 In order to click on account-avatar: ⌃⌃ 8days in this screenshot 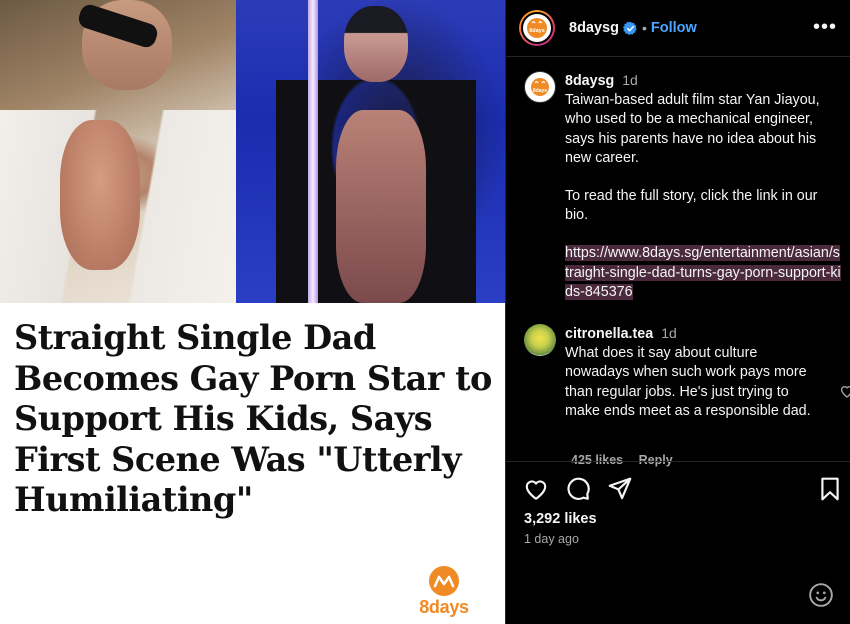, I will do `click(537, 28)`.